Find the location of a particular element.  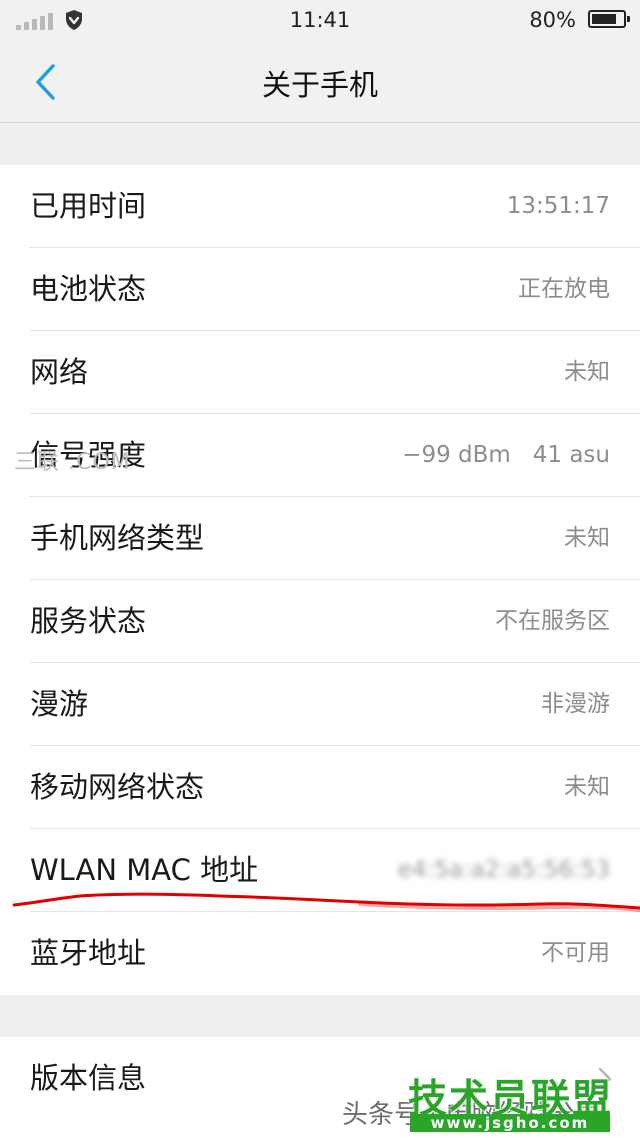

row-label: 漫游 is located at coordinates (59, 704).